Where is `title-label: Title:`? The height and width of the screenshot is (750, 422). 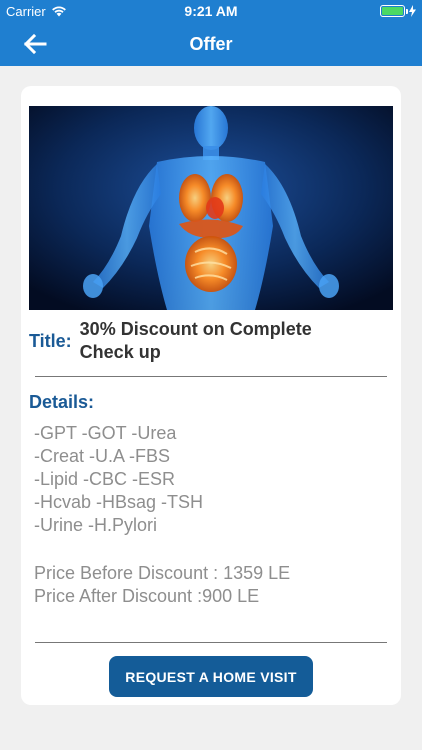 title-label: Title: is located at coordinates (50, 340).